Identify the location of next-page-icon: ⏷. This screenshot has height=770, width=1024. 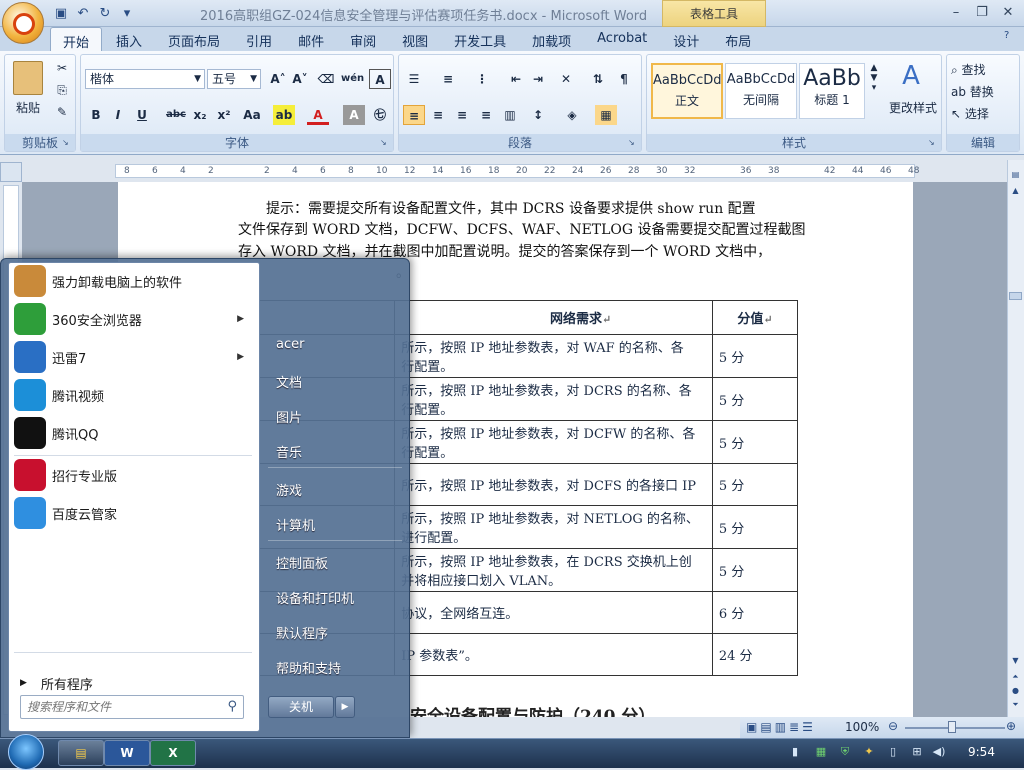
(1015, 706).